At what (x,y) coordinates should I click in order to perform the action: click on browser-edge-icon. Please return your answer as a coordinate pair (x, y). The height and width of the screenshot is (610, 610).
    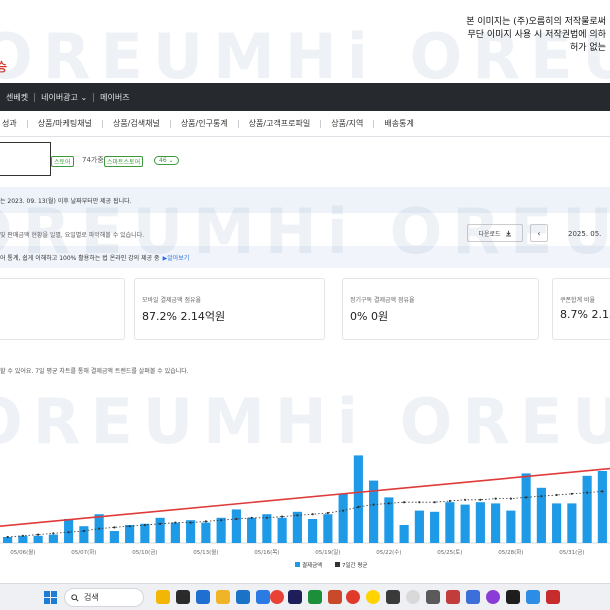
    Looking at the image, I should click on (263, 597).